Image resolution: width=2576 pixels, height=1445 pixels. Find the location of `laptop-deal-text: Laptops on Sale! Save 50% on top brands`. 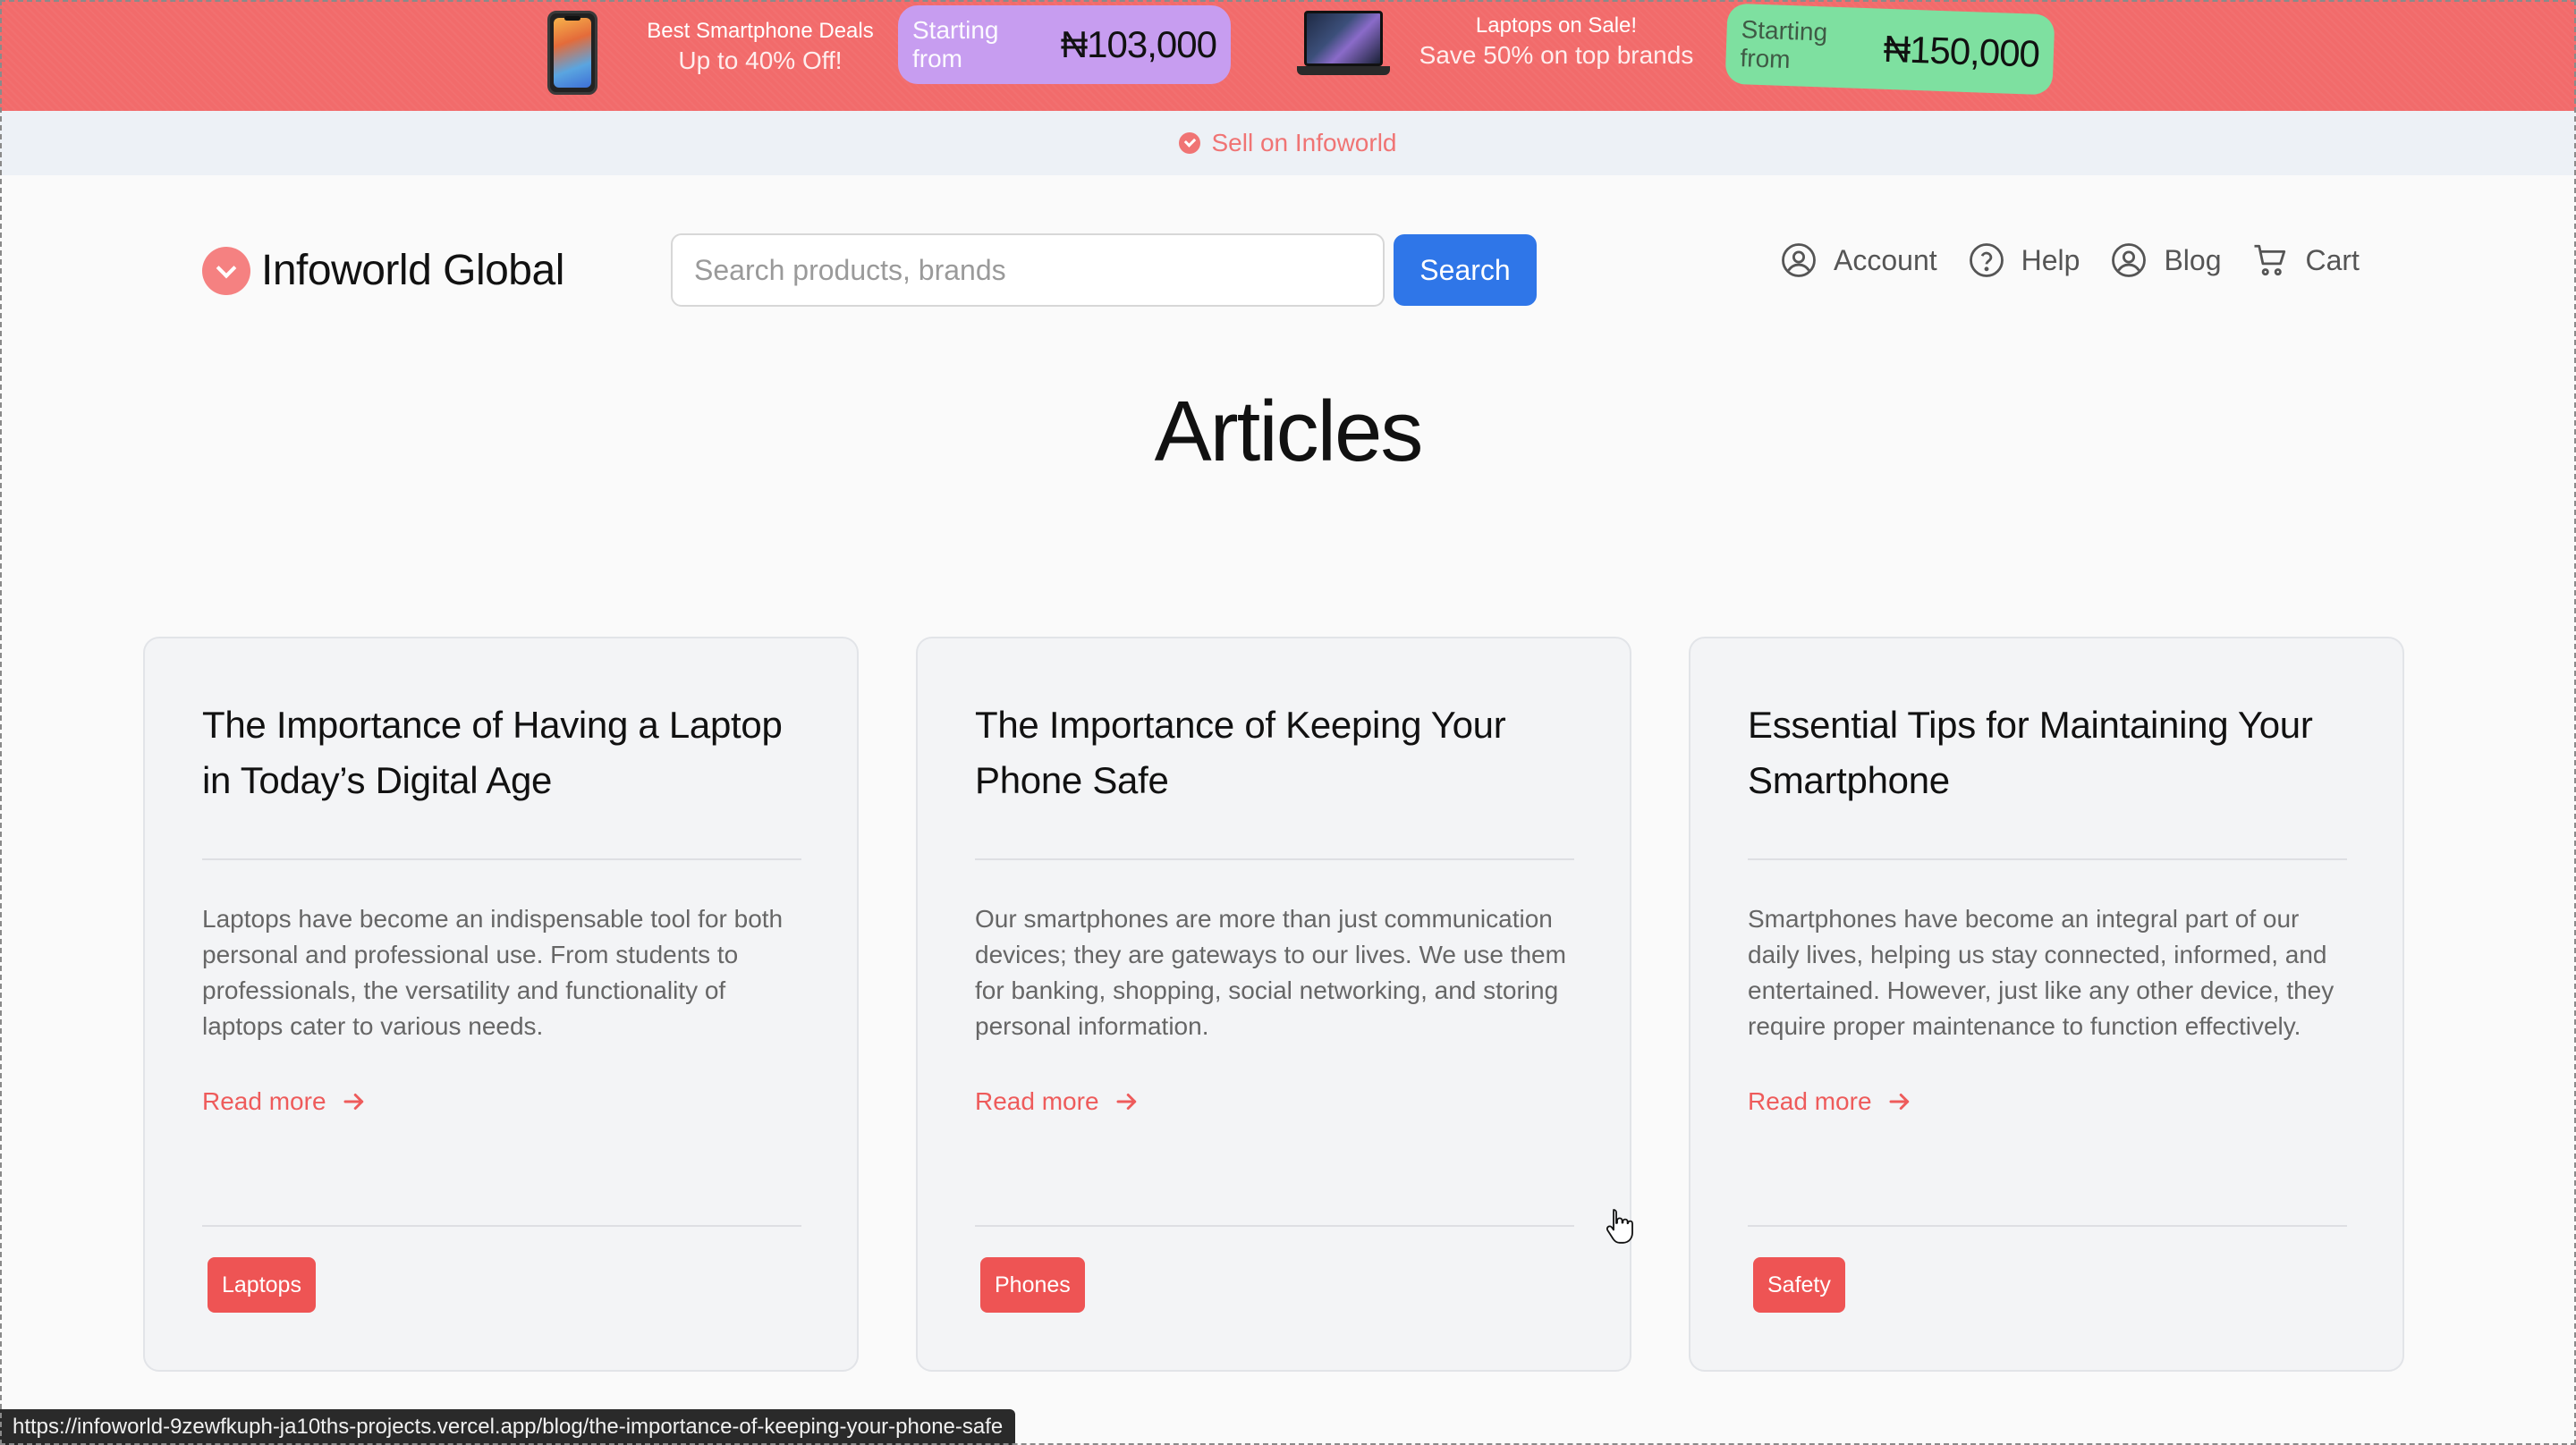

laptop-deal-text: Laptops on Sale! Save 50% on top brands is located at coordinates (1556, 42).